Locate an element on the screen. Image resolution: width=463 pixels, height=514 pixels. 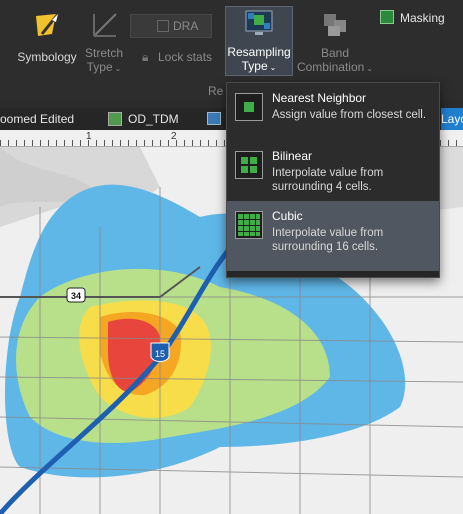
masking-icon is located at coordinates (387, 17).